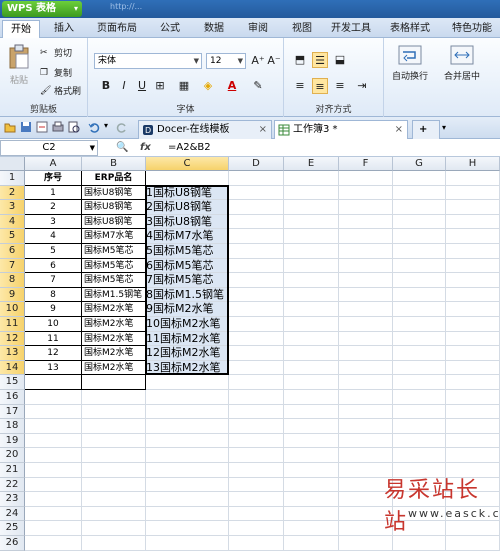  I want to click on cell: 7, so click(53, 280).